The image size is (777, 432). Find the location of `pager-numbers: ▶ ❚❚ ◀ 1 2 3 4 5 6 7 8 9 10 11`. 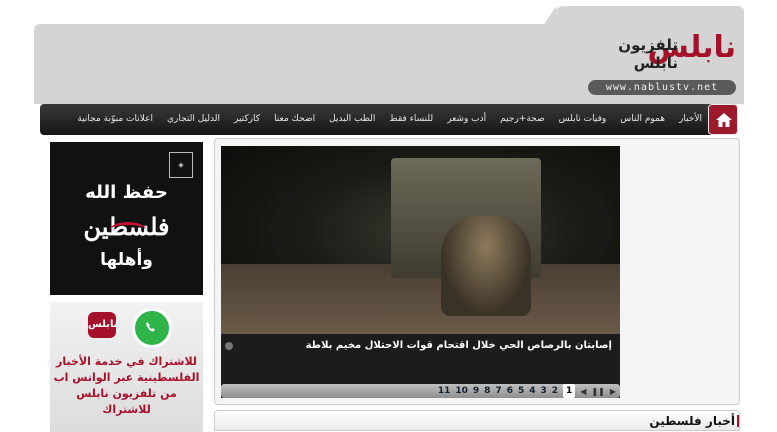

pager-numbers: ▶ ❚❚ ◀ 1 2 3 4 5 6 7 8 9 10 11 is located at coordinates (524, 391).